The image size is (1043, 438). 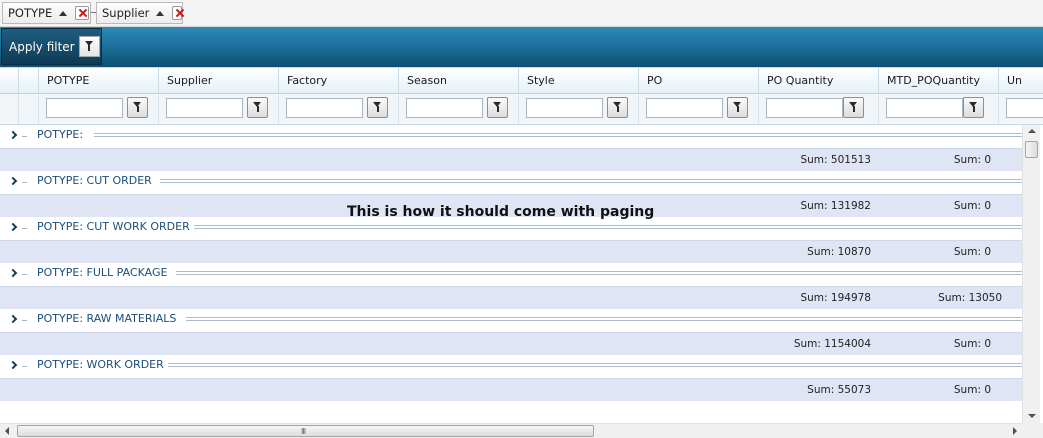 I want to click on group-row: POTYPE: CUT WORK ORDER, so click(x=511, y=228).